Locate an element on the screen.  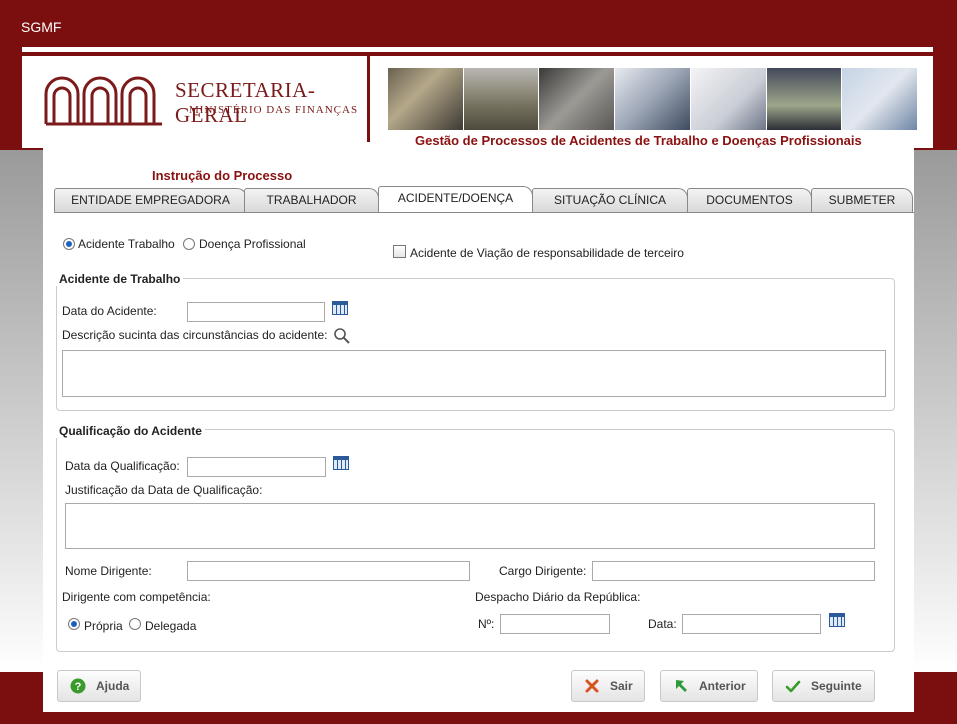
accident-radio is located at coordinates (69, 244).